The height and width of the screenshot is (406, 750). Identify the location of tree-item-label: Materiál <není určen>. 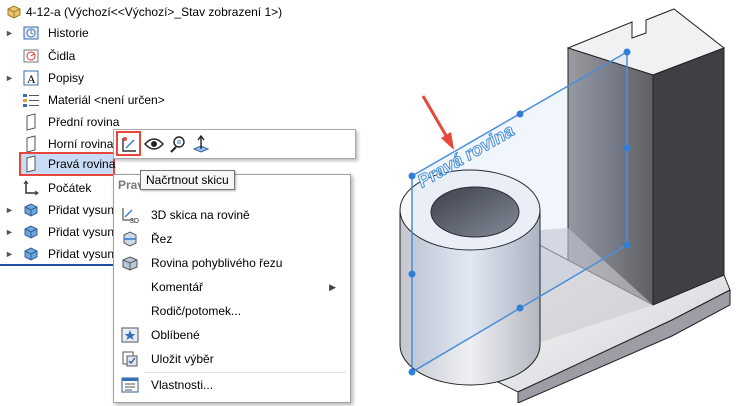
(106, 100).